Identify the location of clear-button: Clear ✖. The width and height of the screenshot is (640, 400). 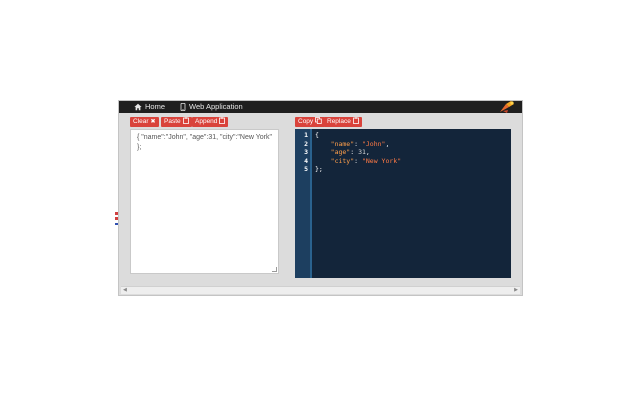
(144, 122).